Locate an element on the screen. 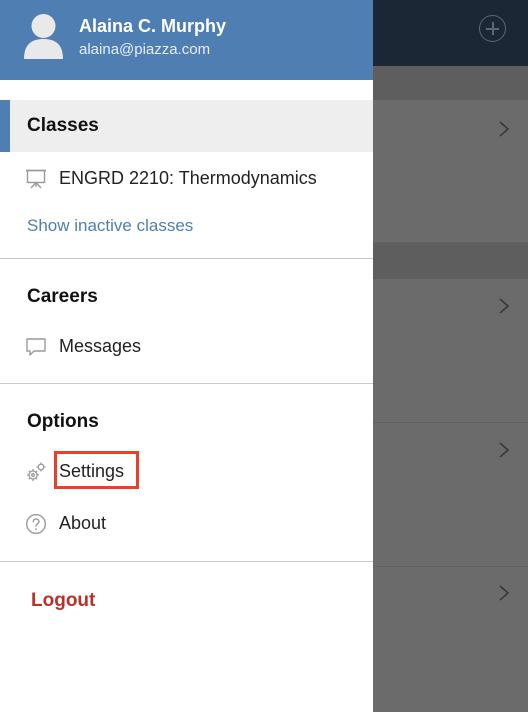  settings-highlight-box is located at coordinates (96, 470).